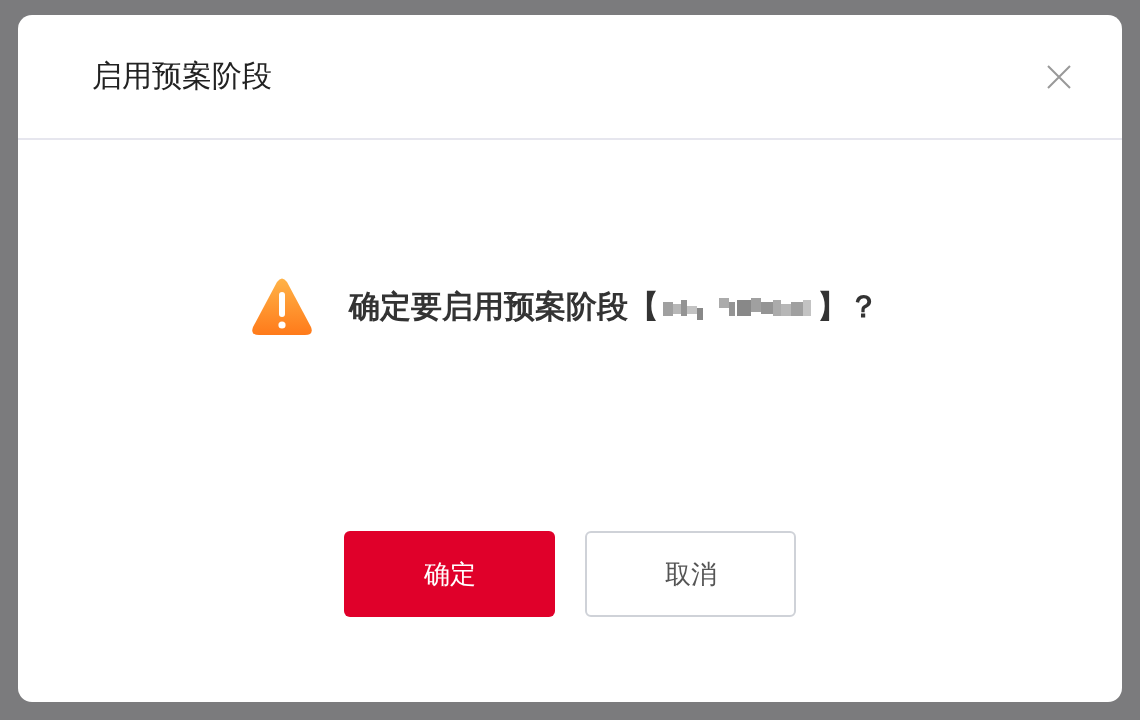  Describe the element at coordinates (282, 307) in the screenshot. I see `warning-icon` at that location.